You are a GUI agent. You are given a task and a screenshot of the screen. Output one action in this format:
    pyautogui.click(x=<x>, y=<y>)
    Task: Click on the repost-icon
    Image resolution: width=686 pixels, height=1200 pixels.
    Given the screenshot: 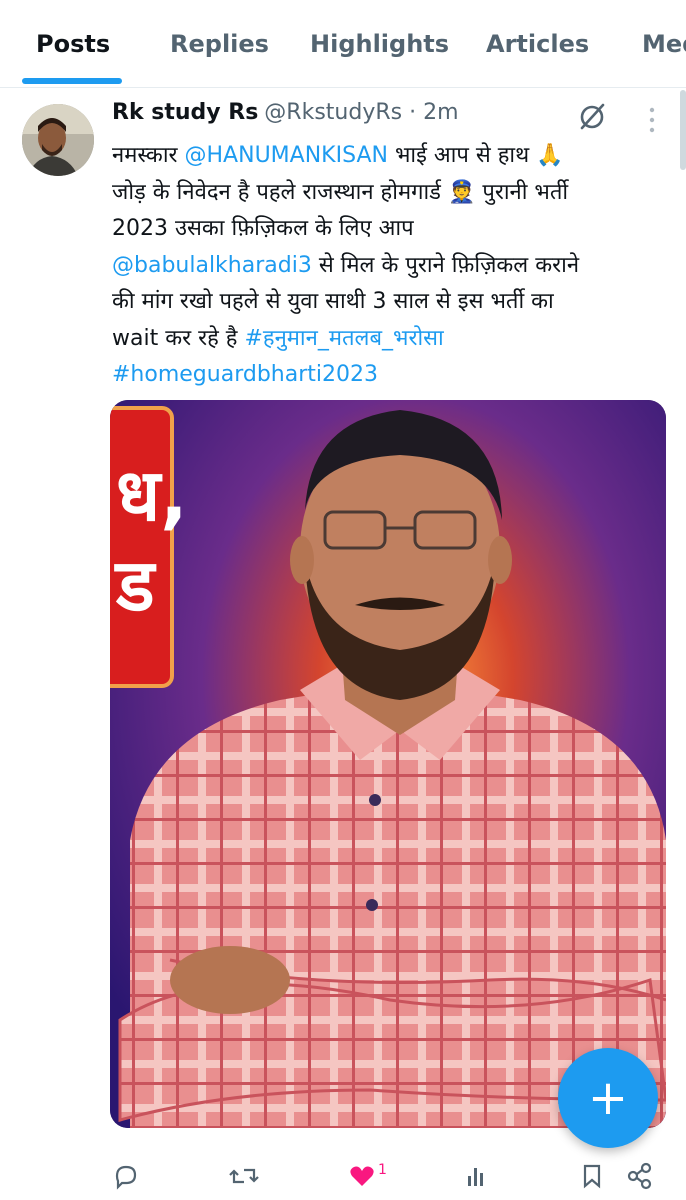 What is the action you would take?
    pyautogui.click(x=244, y=1176)
    